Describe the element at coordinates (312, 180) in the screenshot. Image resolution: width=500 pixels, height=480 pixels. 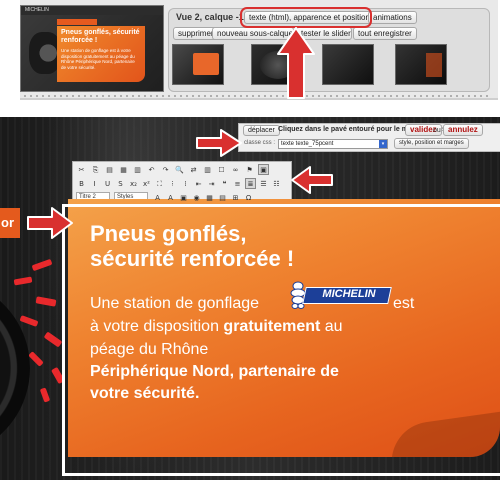
I see `arrow-left-icon` at that location.